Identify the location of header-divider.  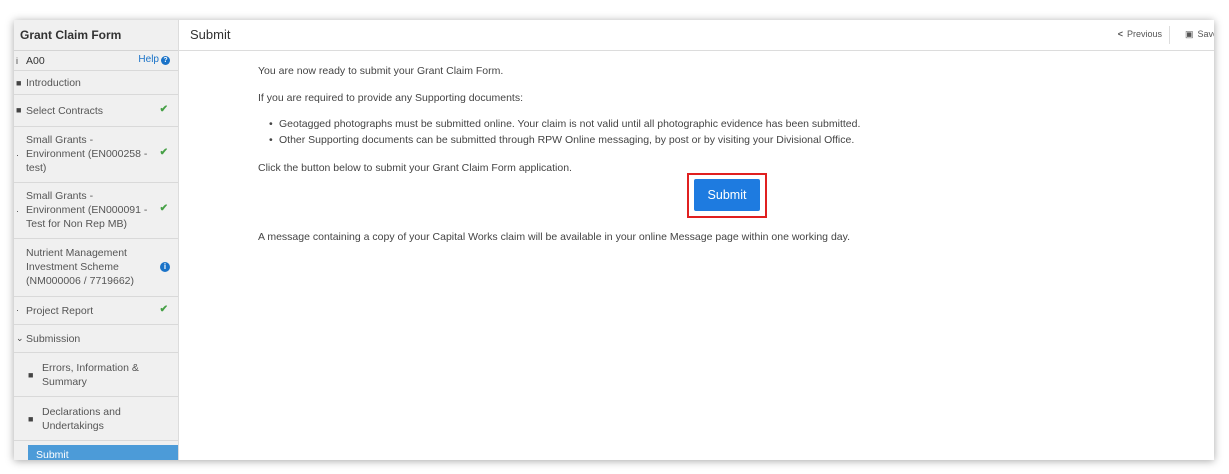
(1169, 35).